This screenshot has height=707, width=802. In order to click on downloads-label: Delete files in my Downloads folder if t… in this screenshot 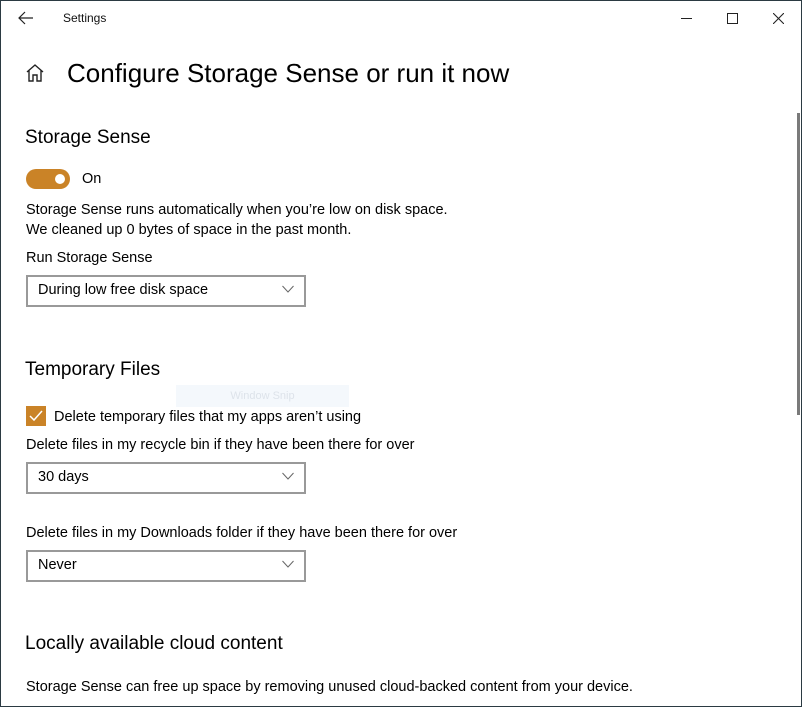, I will do `click(242, 533)`.